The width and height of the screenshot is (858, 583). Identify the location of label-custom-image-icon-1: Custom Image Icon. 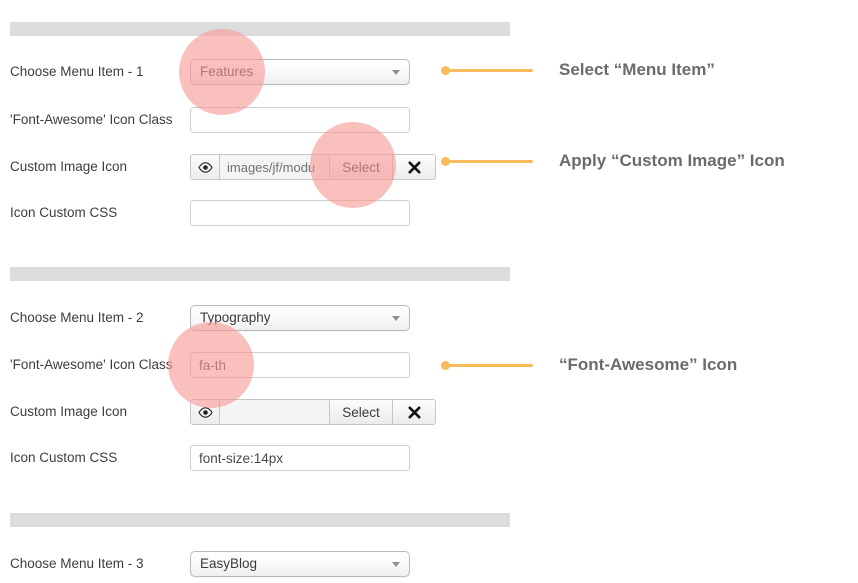
(69, 166).